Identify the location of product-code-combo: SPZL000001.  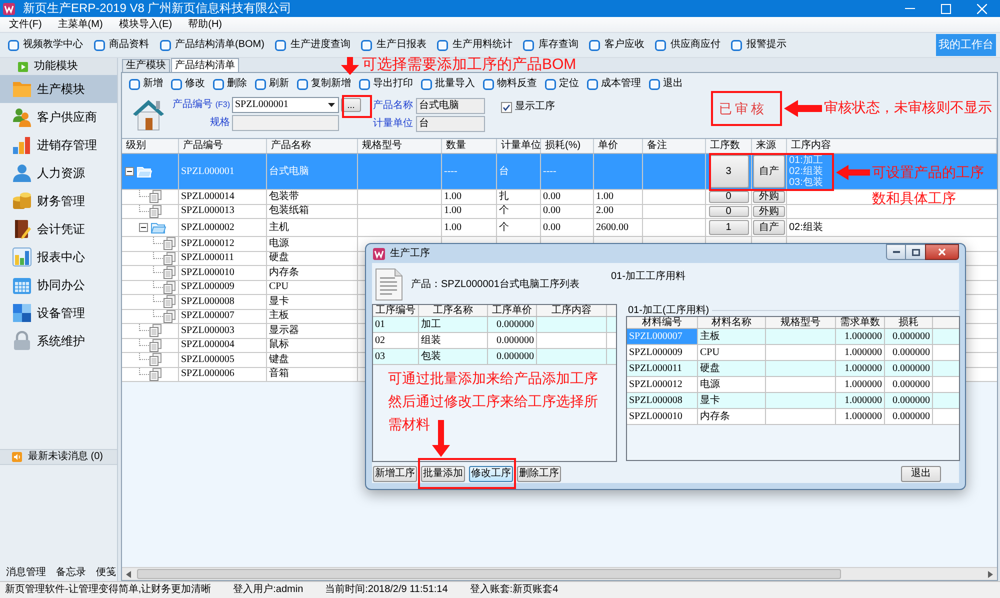
(285, 105).